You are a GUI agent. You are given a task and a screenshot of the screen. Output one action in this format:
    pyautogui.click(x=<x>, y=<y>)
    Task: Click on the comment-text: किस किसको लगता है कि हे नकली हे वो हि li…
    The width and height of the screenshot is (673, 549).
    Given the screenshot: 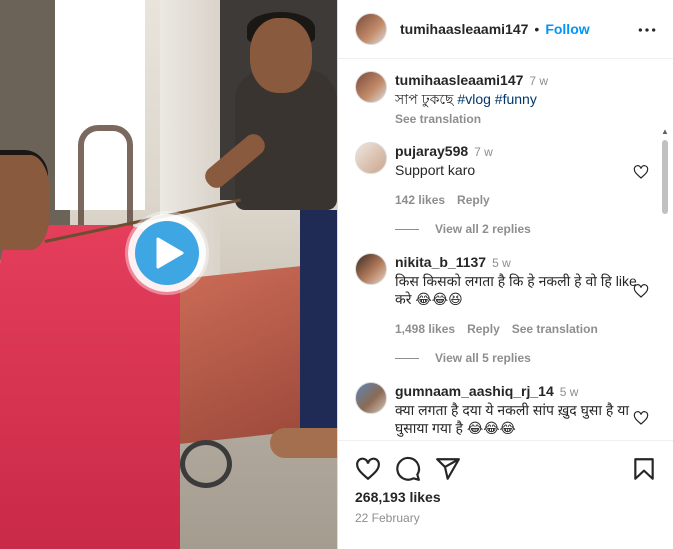 What is the action you would take?
    pyautogui.click(x=516, y=290)
    